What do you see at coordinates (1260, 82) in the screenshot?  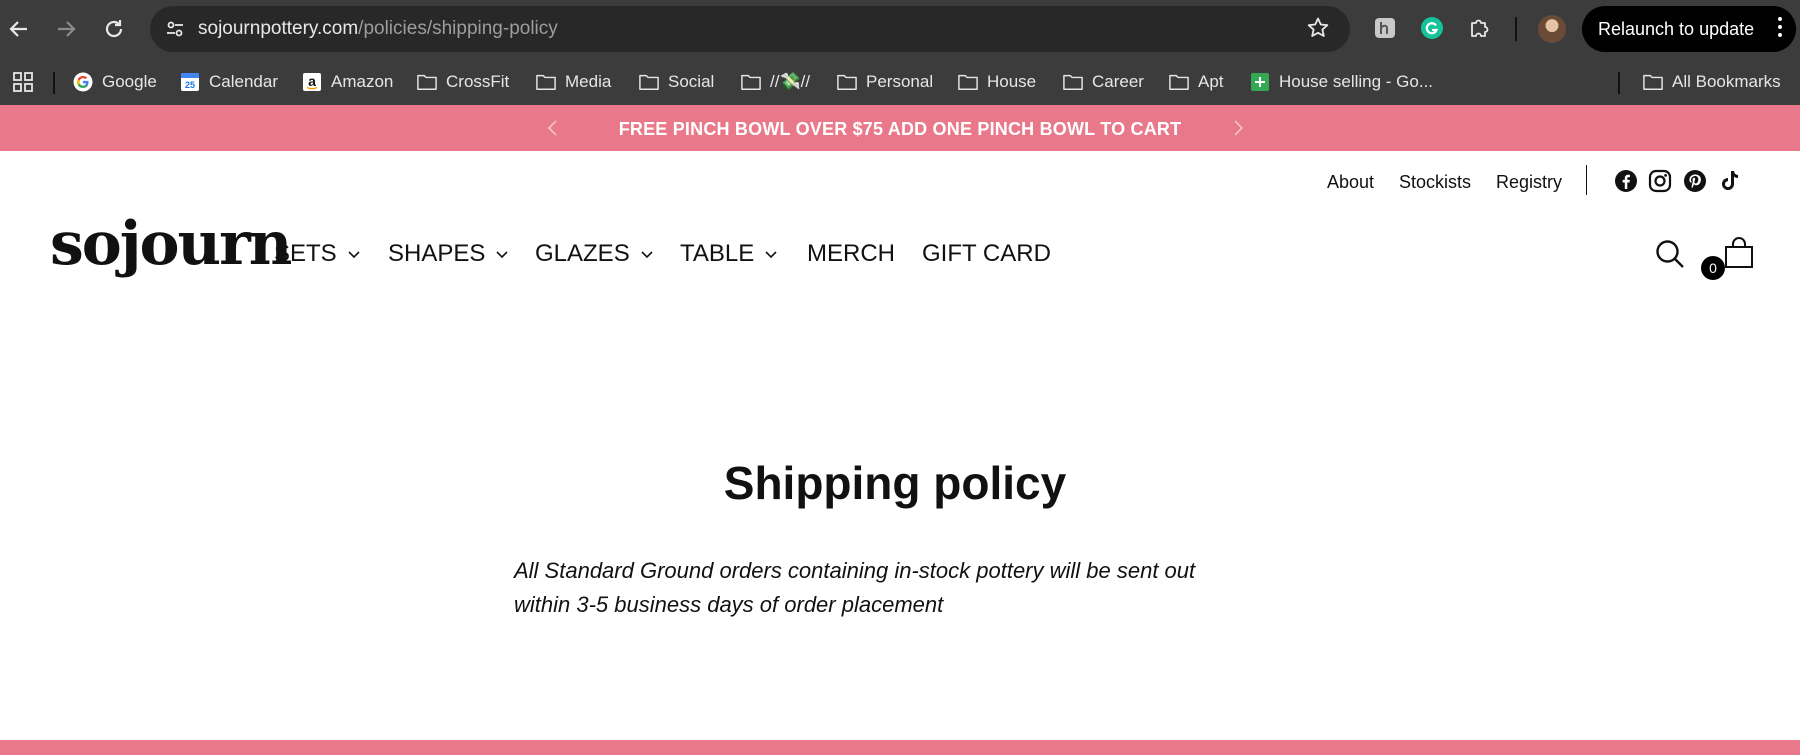 I see `sheets-icon` at bounding box center [1260, 82].